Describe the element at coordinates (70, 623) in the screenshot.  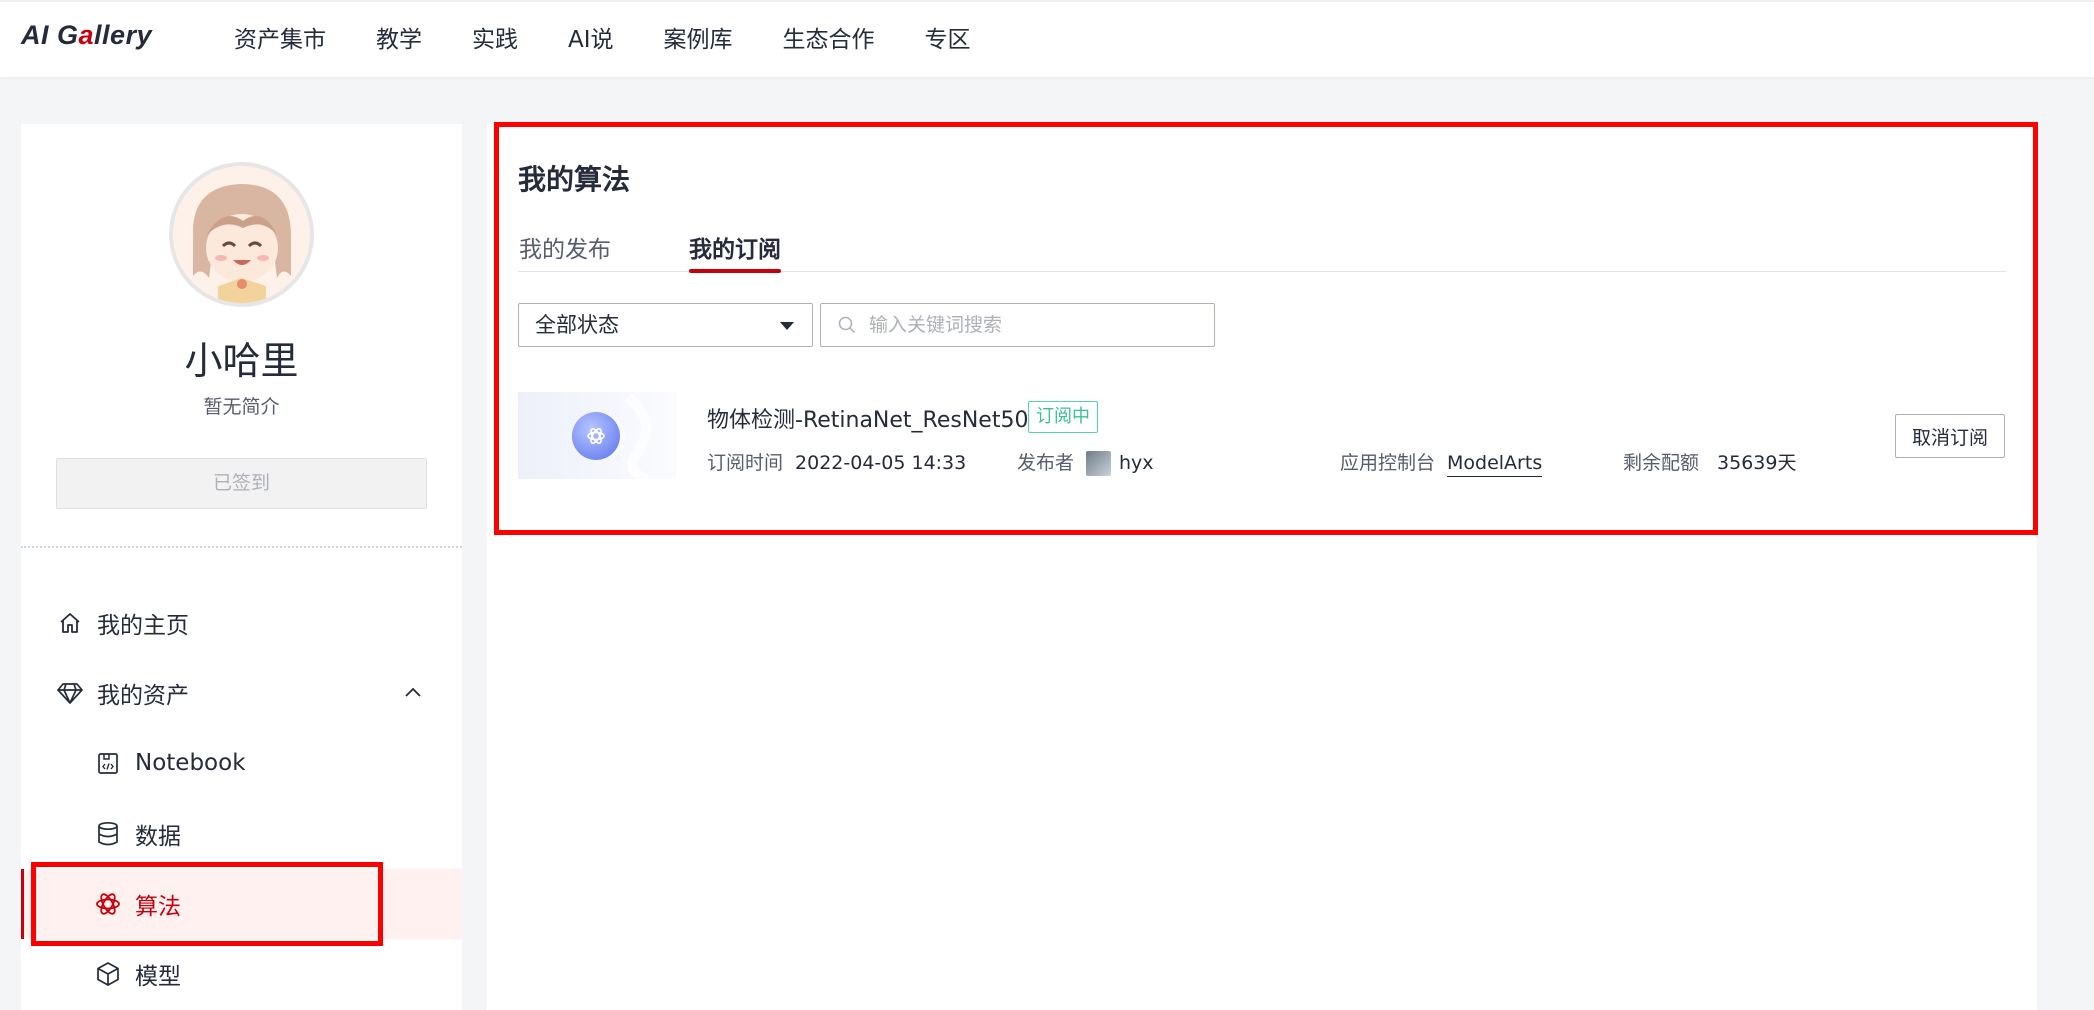
I see `home-icon` at that location.